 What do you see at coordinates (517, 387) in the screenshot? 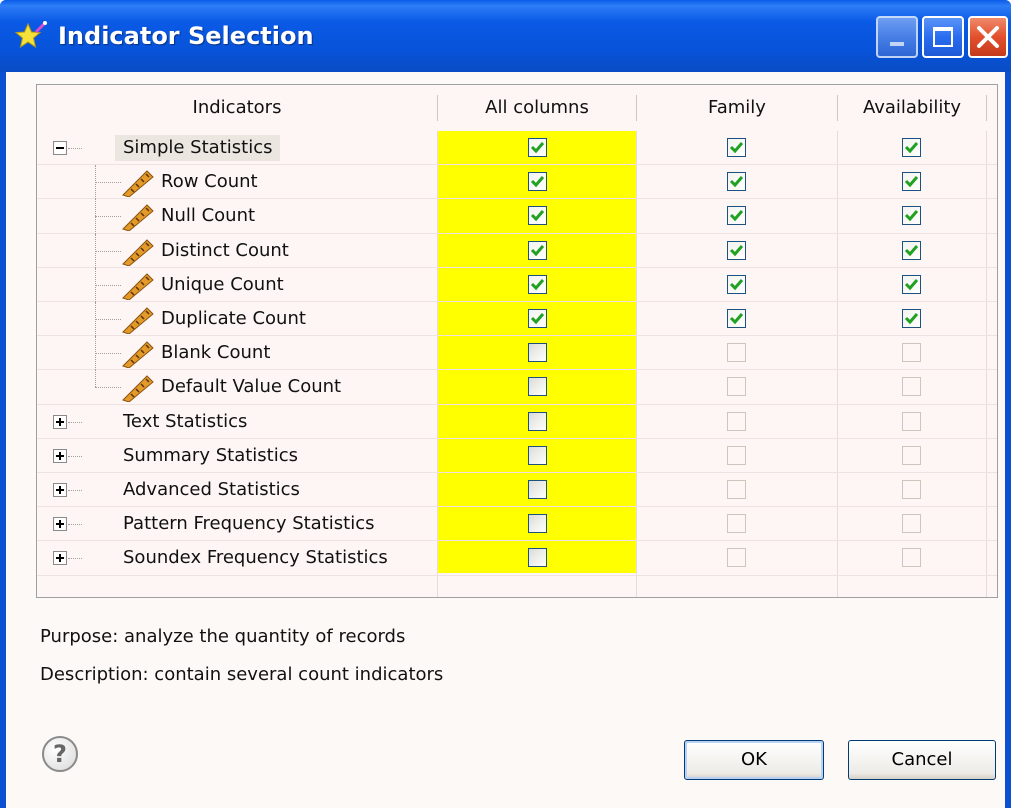
I see `tree-row: Default Value Count` at bounding box center [517, 387].